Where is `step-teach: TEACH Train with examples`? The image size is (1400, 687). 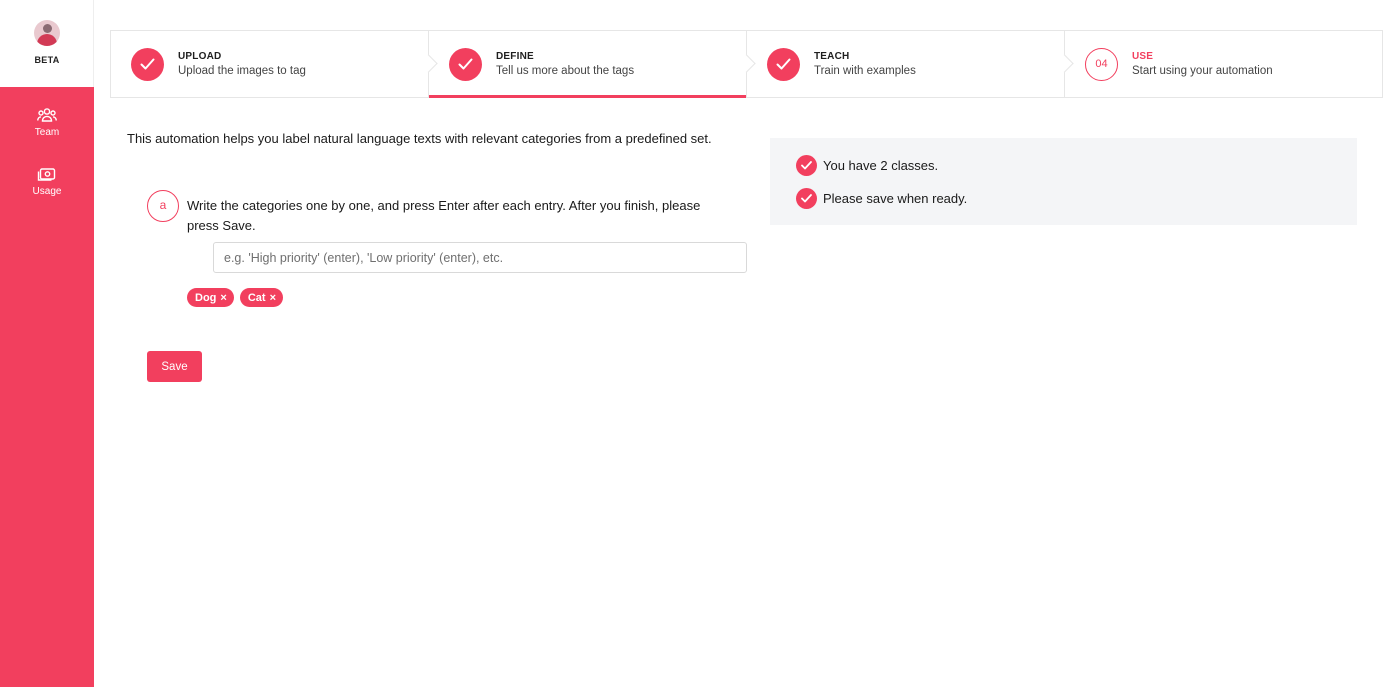
step-teach: TEACH Train with examples is located at coordinates (910, 64).